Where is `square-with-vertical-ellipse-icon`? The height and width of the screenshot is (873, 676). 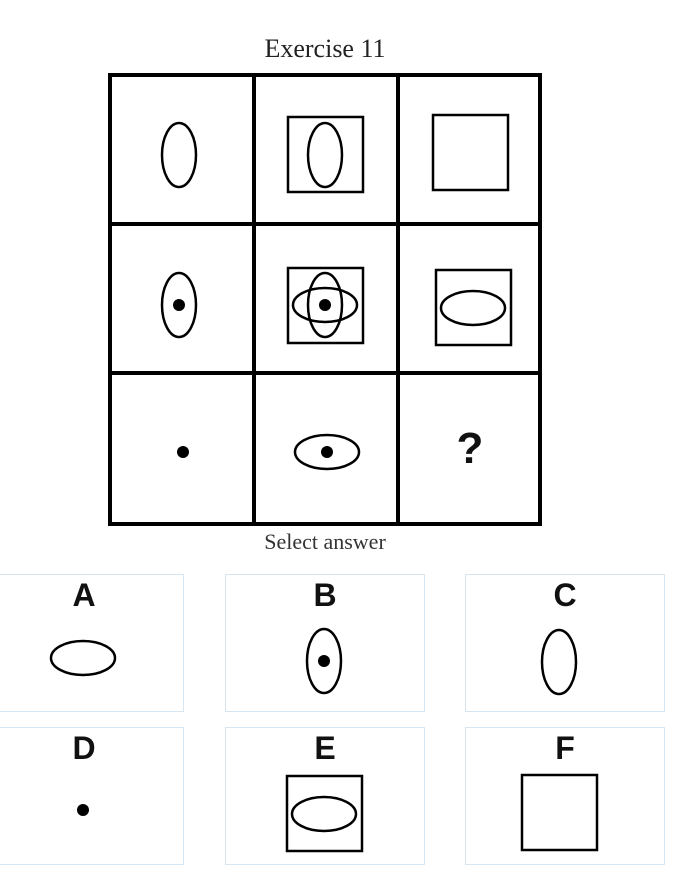
square-with-vertical-ellipse-icon is located at coordinates (325, 154).